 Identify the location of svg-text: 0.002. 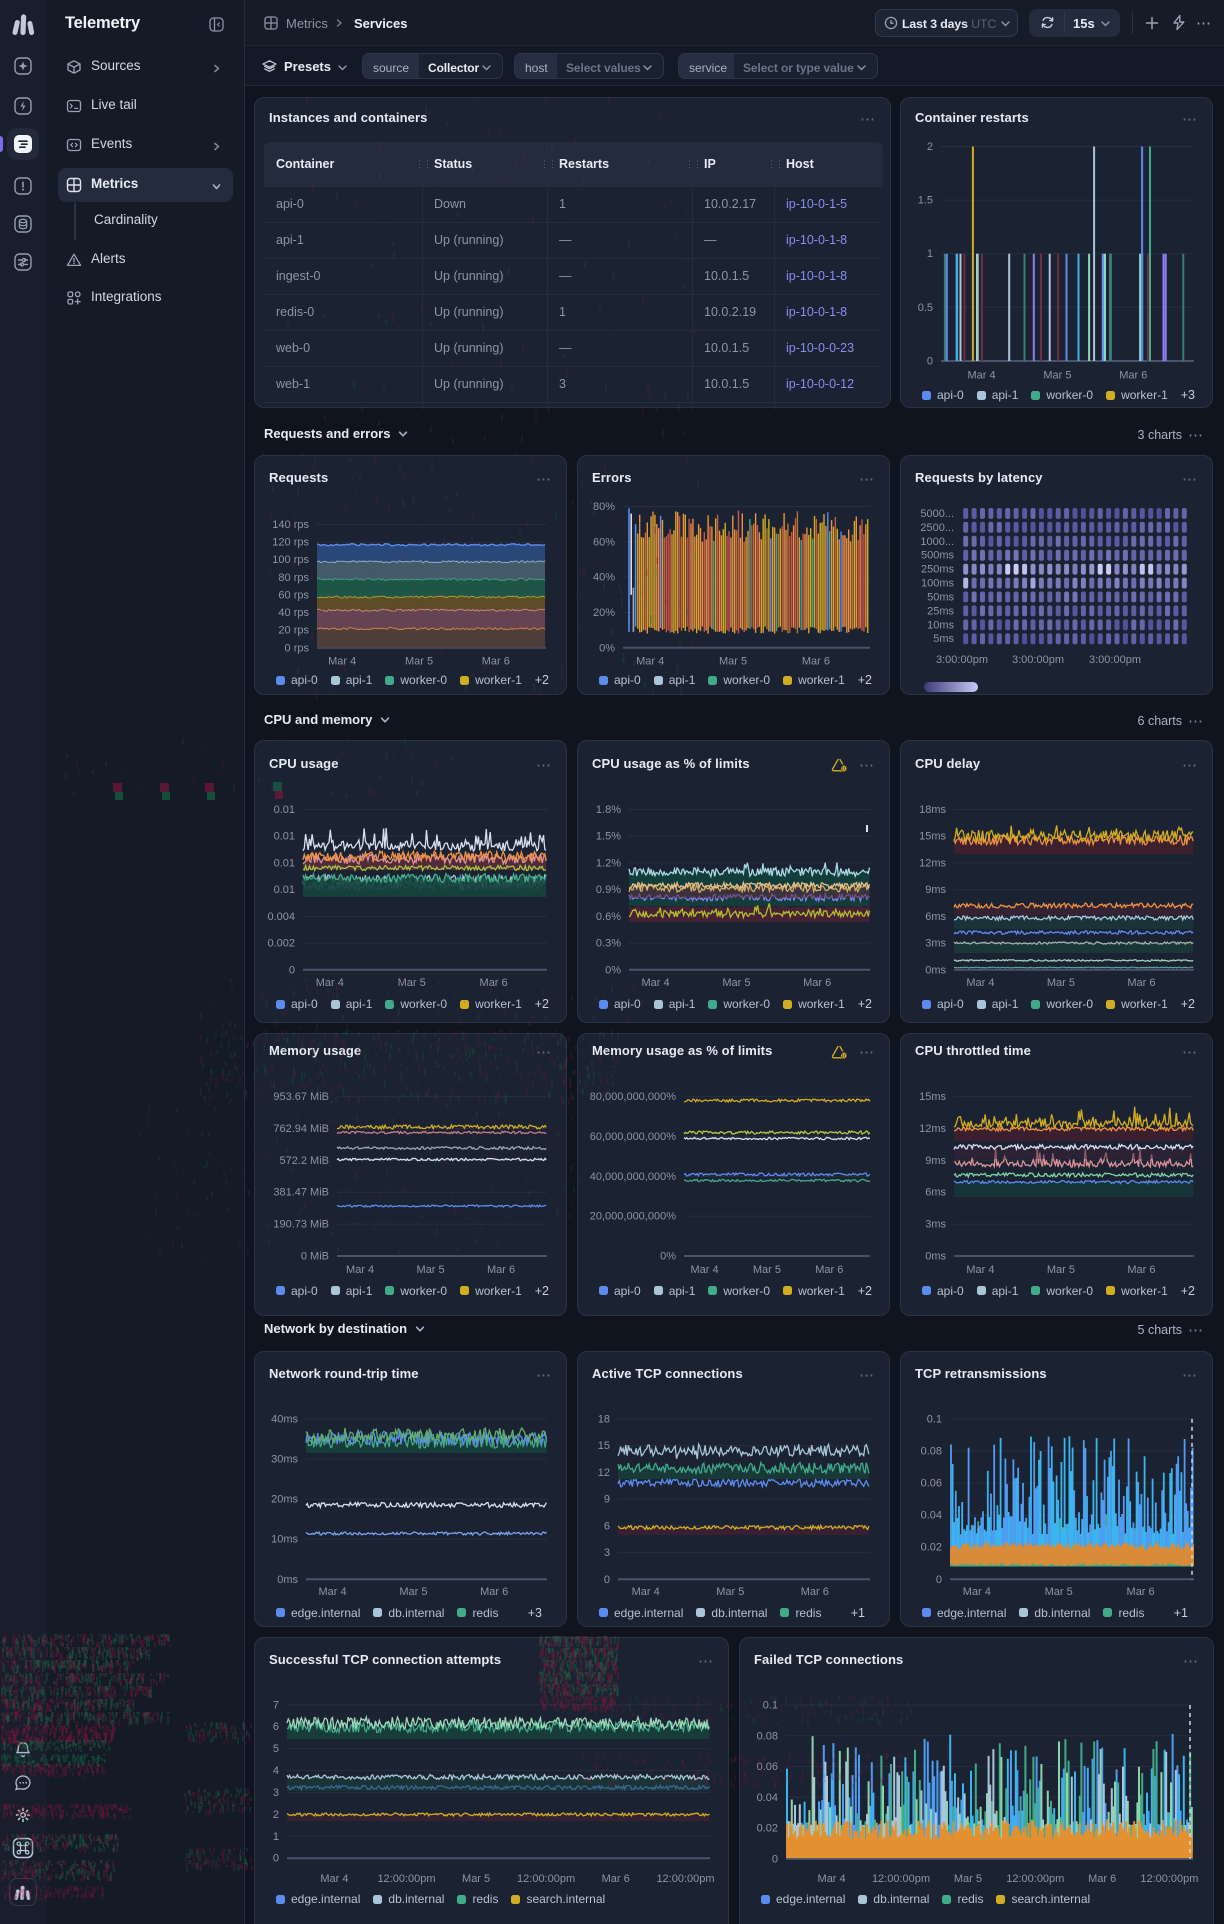
(281, 944).